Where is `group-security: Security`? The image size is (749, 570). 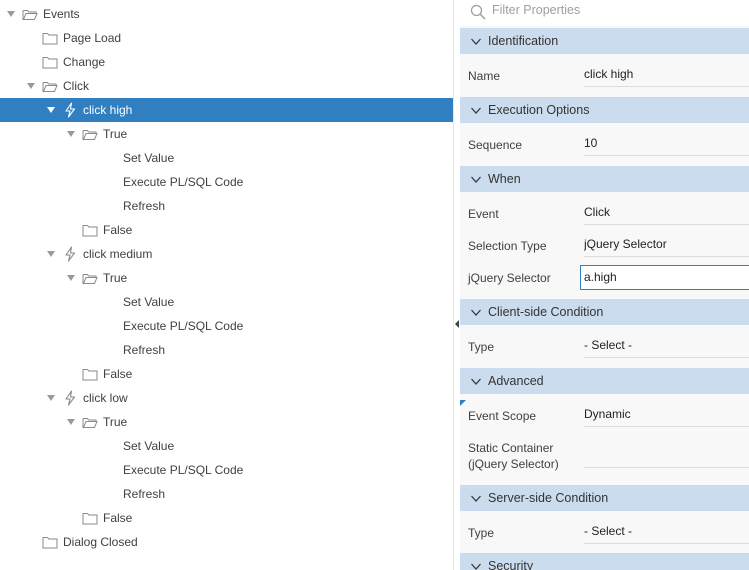
group-security: Security is located at coordinates (604, 561).